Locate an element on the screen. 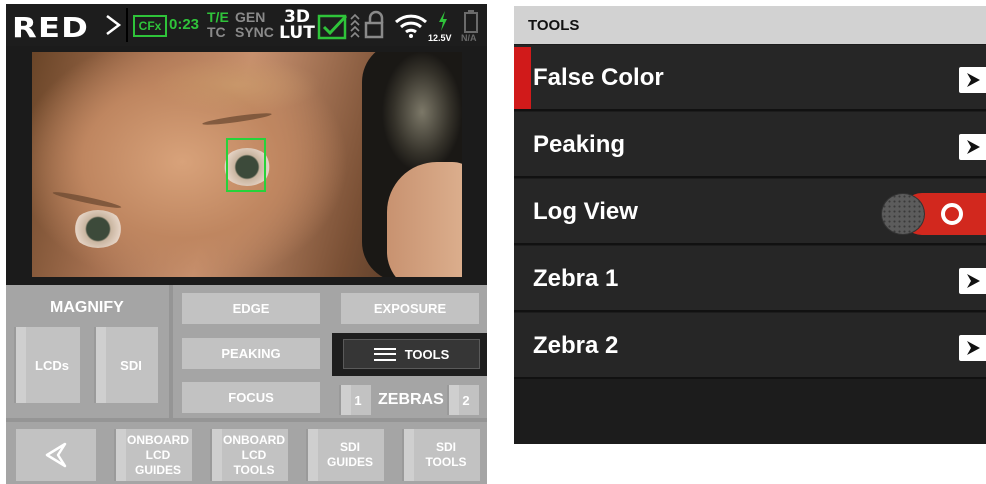 This screenshot has height=484, width=986. focus-box is located at coordinates (246, 165).